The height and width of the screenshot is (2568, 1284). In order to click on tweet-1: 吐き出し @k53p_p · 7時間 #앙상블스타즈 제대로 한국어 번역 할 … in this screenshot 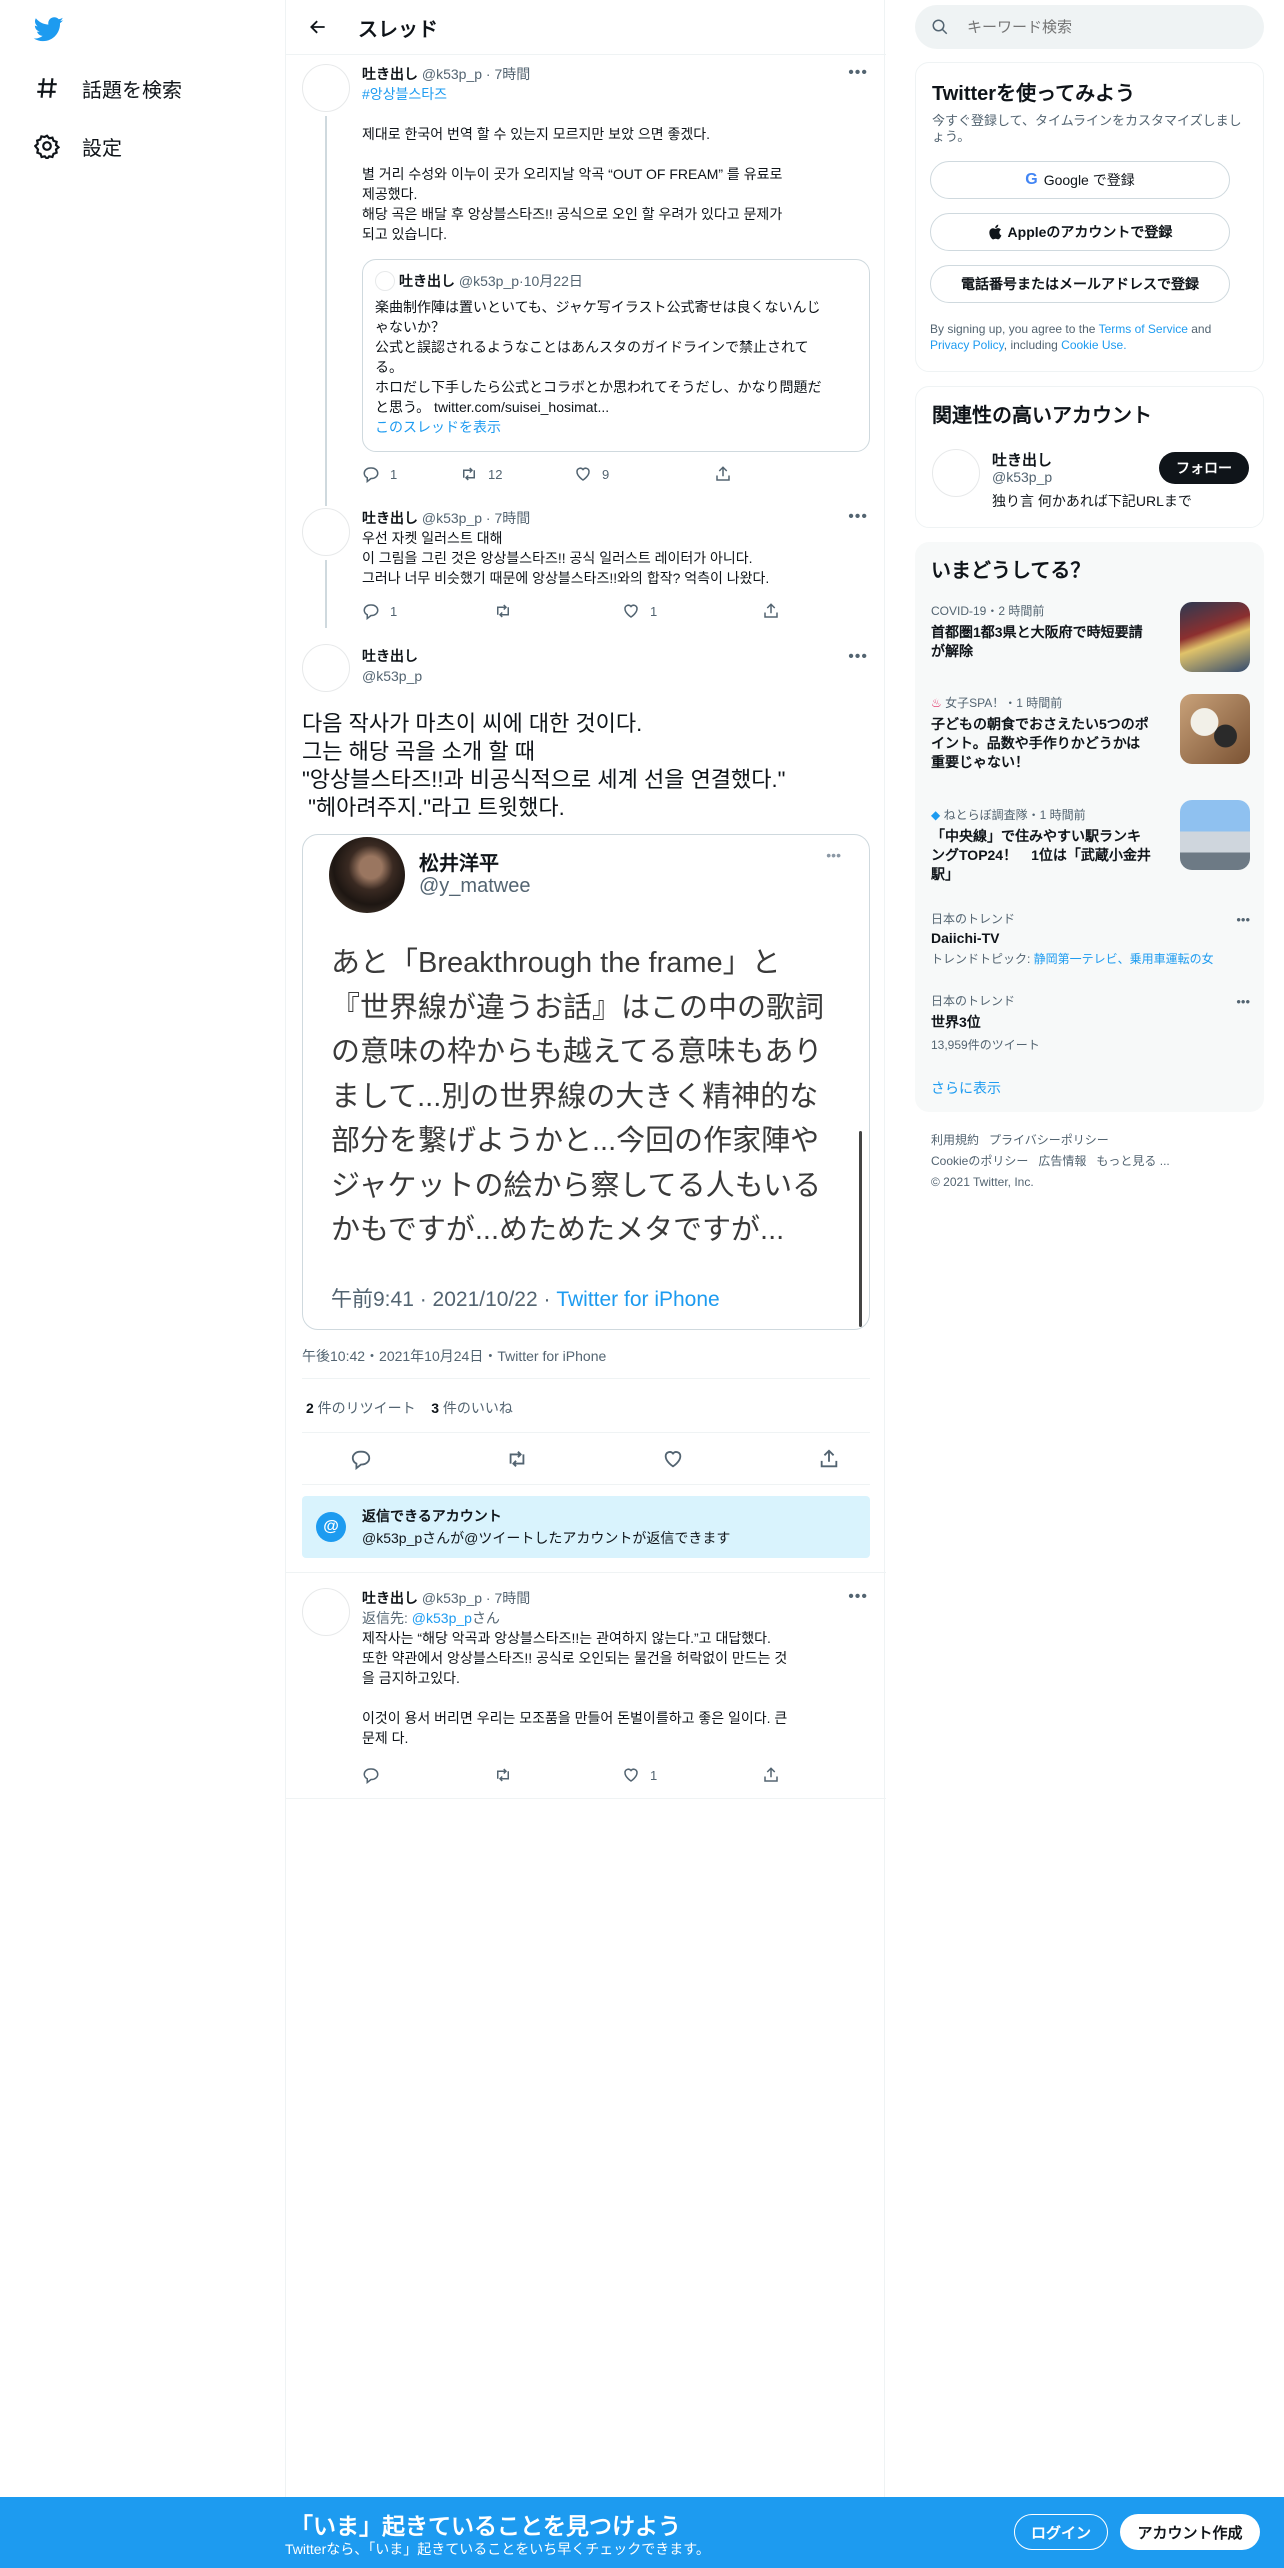, I will do `click(616, 154)`.